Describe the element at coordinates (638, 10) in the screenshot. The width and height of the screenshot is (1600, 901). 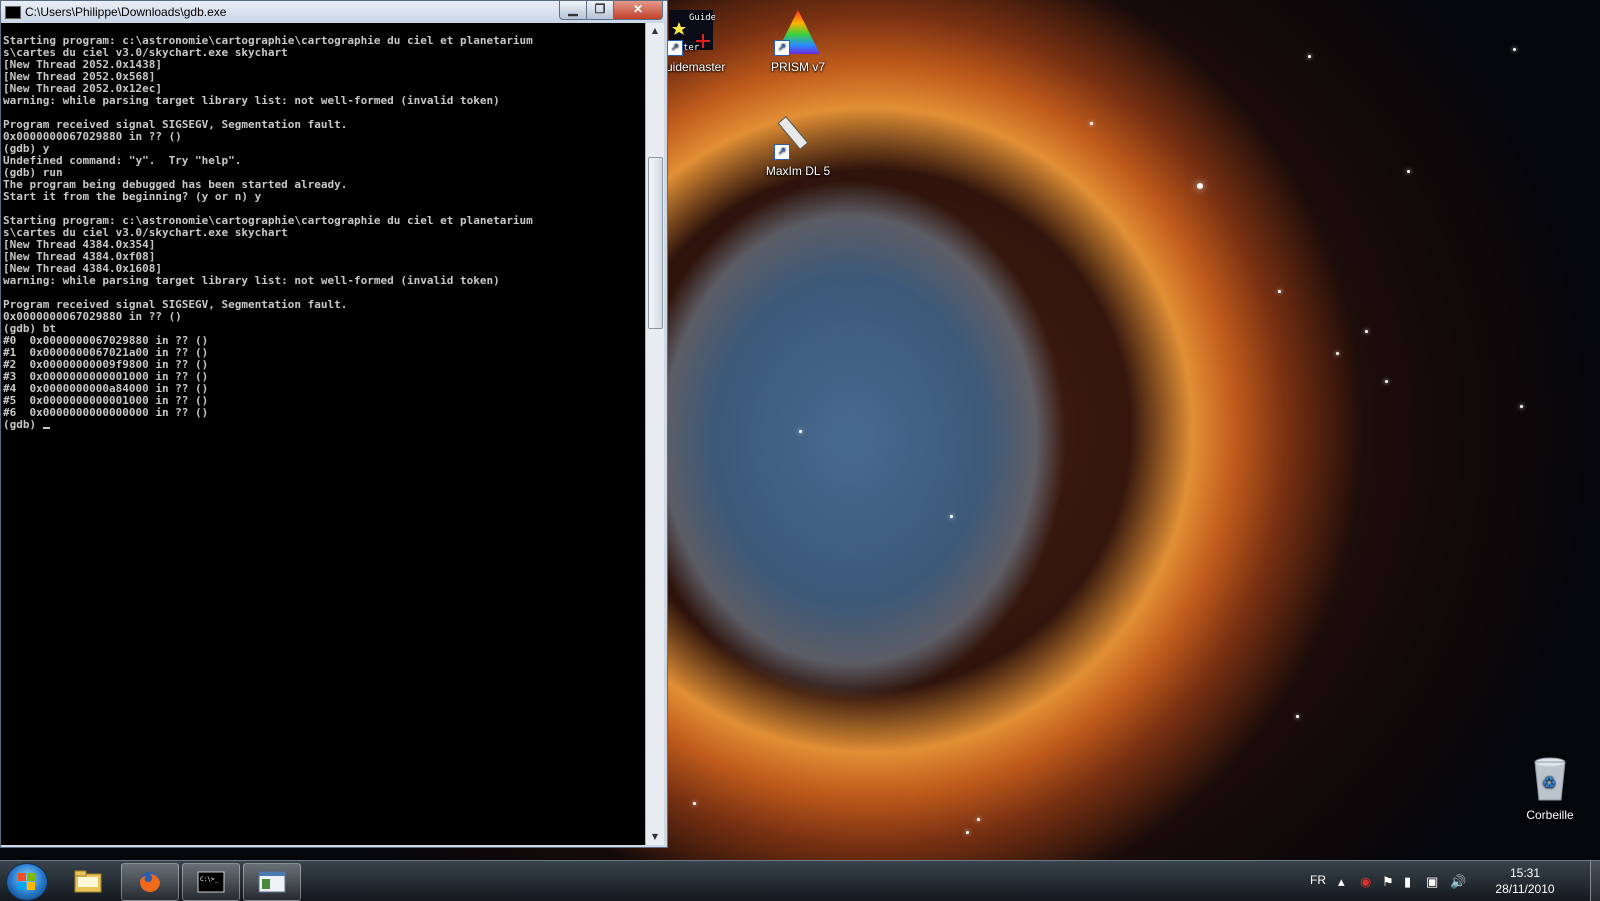
I see `close-button: ✕` at that location.